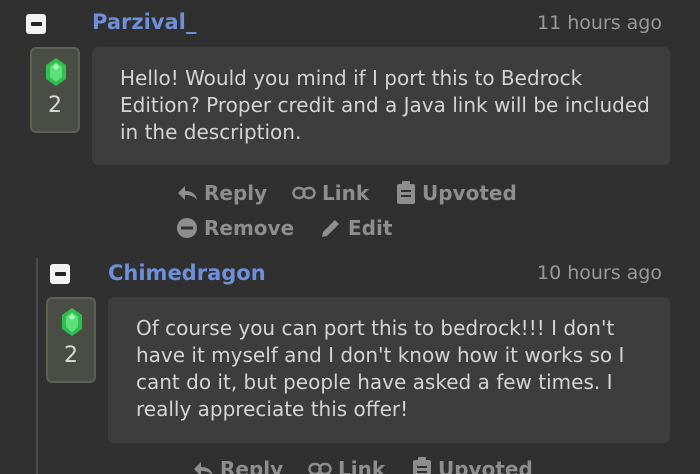  Describe the element at coordinates (249, 228) in the screenshot. I see `remove-label: Remove` at that location.